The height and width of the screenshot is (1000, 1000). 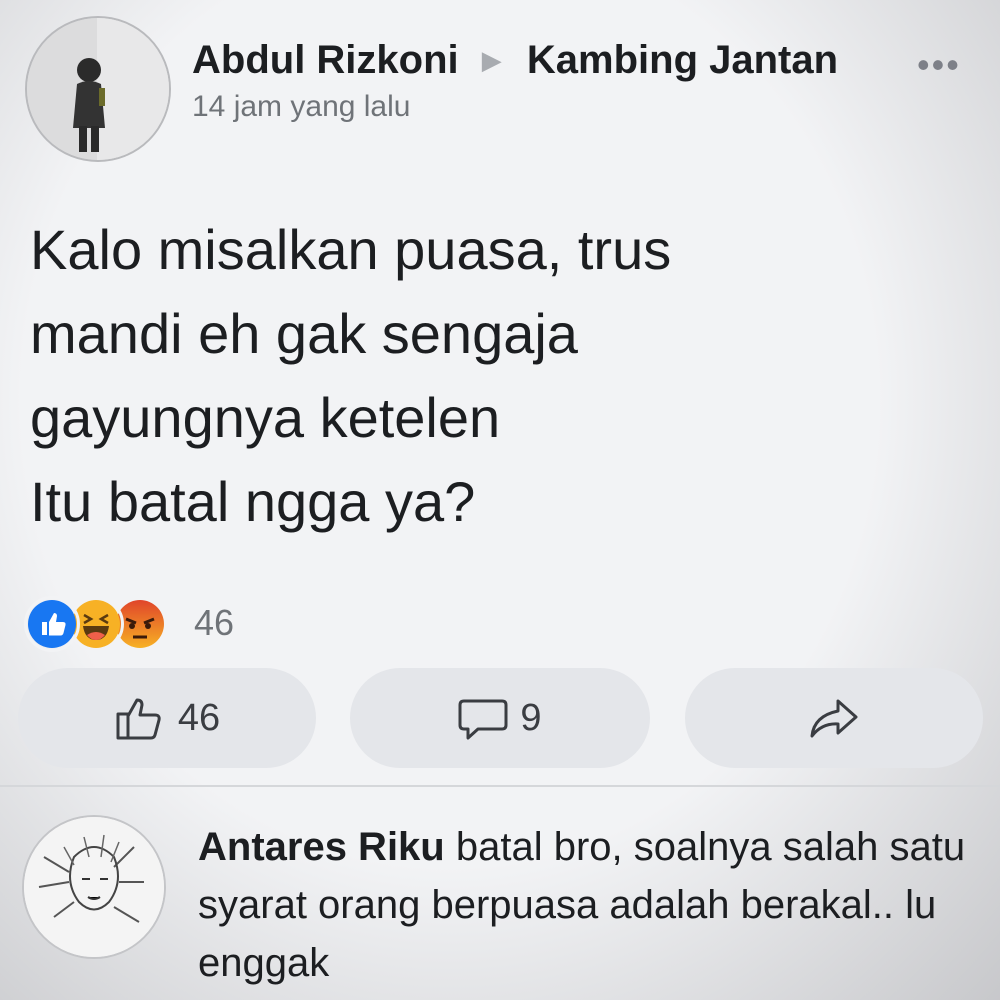 I want to click on post-text-line: Itu batal ngga ya?, so click(x=253, y=501).